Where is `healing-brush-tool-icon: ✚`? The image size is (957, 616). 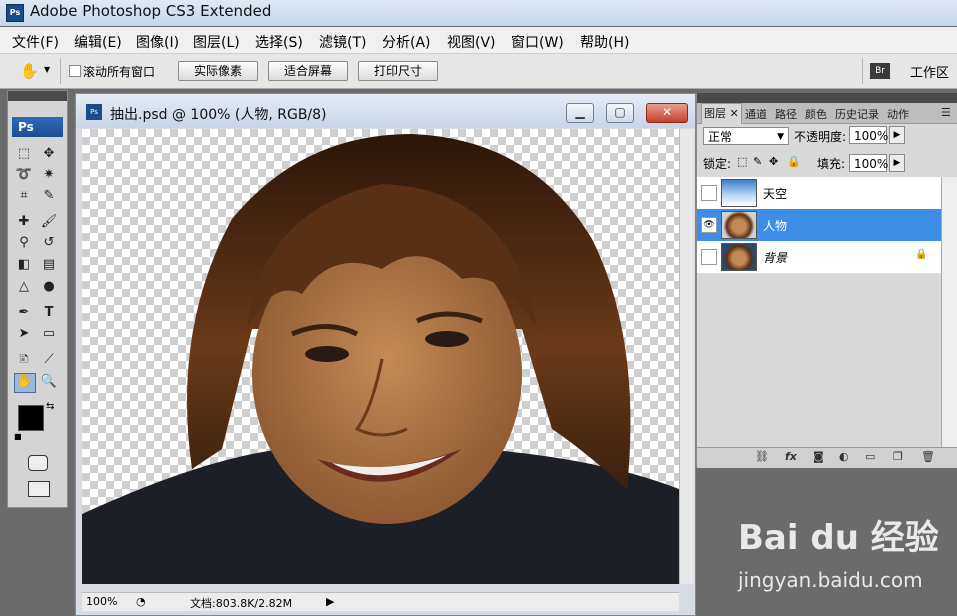 healing-brush-tool-icon: ✚ is located at coordinates (24, 222).